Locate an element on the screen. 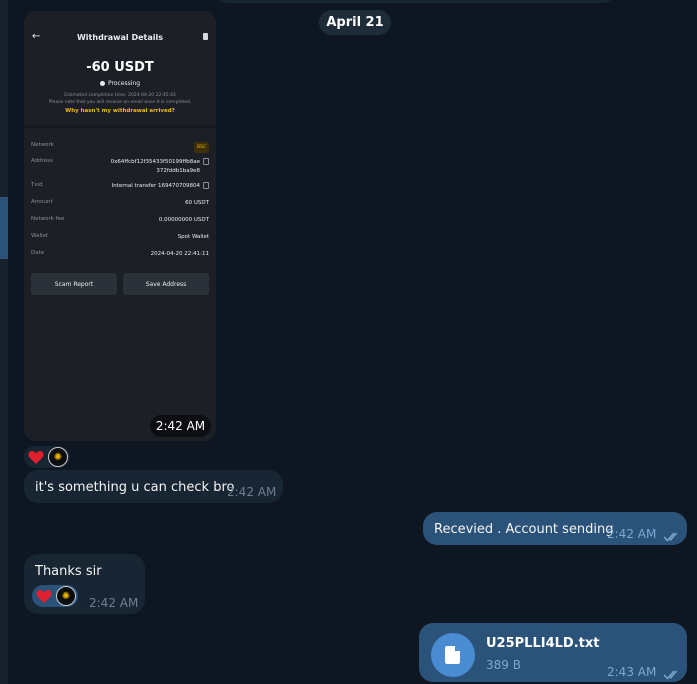 This screenshot has height=684, width=697. scam-report-button: Scam Report is located at coordinates (74, 284).